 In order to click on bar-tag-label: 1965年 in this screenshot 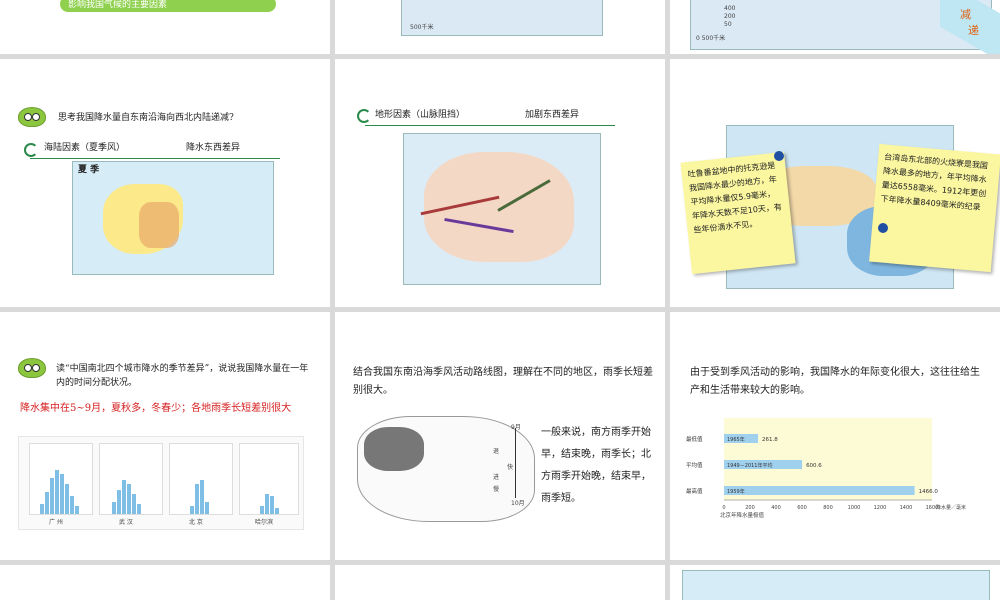, I will do `click(736, 439)`.